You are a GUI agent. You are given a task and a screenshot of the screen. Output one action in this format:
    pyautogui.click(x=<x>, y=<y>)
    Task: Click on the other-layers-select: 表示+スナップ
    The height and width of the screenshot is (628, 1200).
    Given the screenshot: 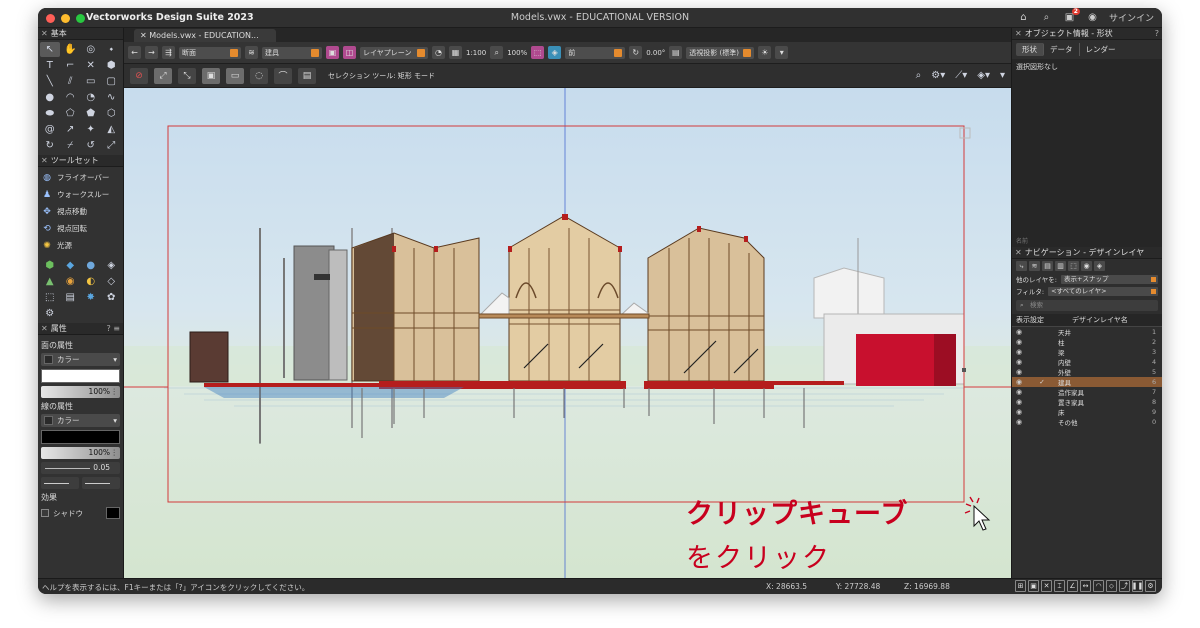 What is the action you would take?
    pyautogui.click(x=1109, y=279)
    